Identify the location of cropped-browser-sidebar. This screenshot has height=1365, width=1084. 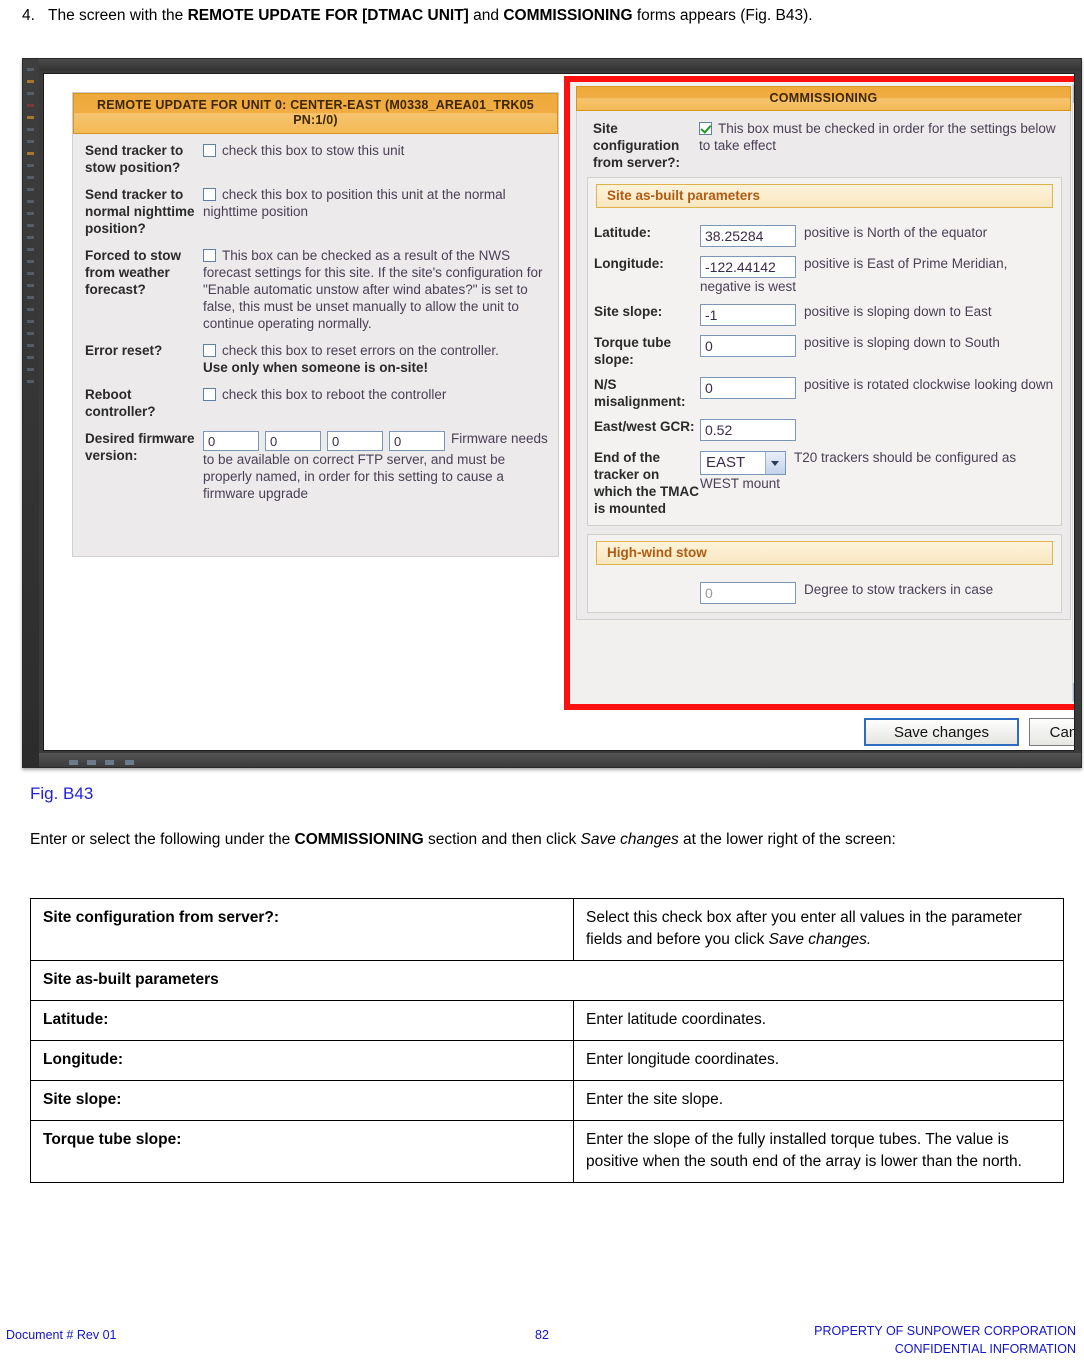
(31, 413).